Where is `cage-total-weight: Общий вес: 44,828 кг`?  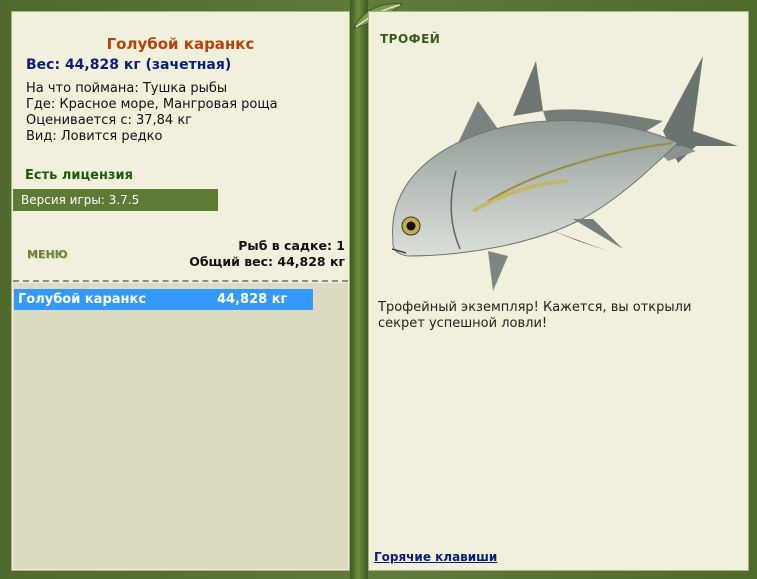
cage-total-weight: Общий вес: 44,828 кг is located at coordinates (267, 261).